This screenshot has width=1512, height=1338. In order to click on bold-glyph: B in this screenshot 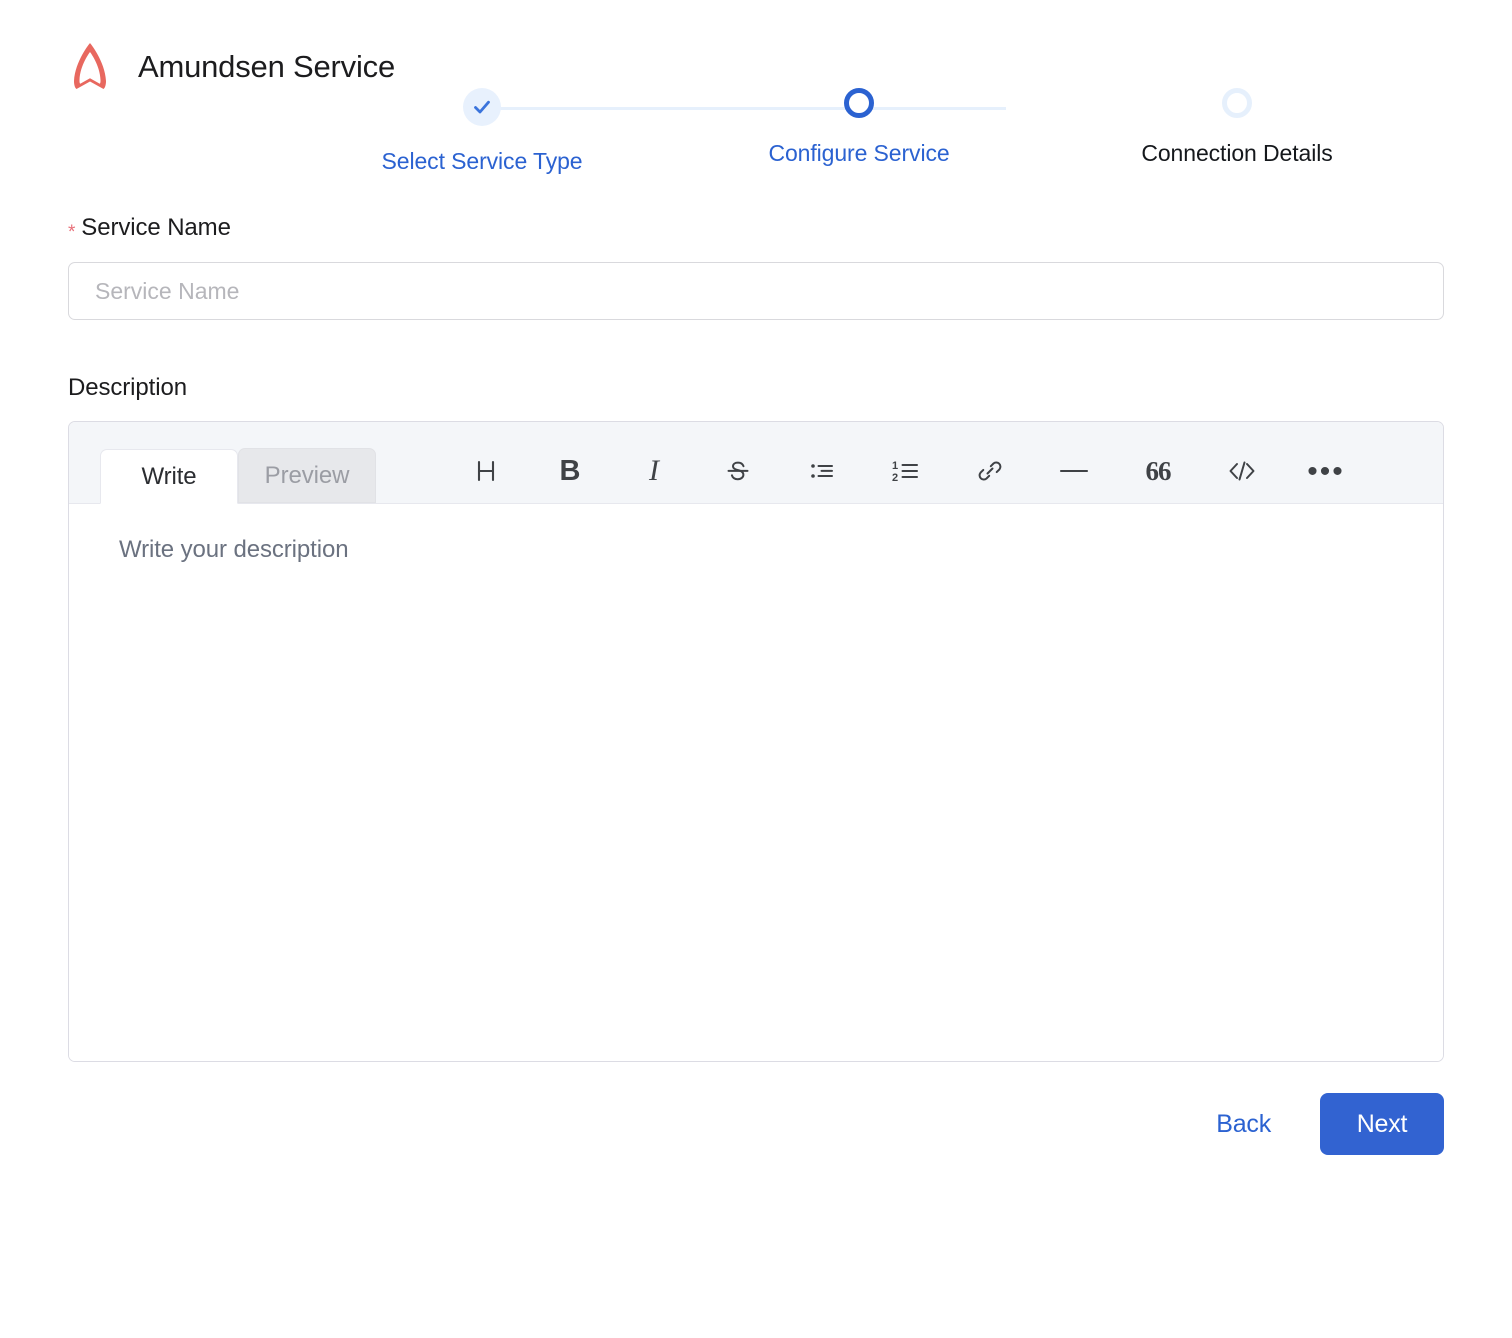, I will do `click(570, 470)`.